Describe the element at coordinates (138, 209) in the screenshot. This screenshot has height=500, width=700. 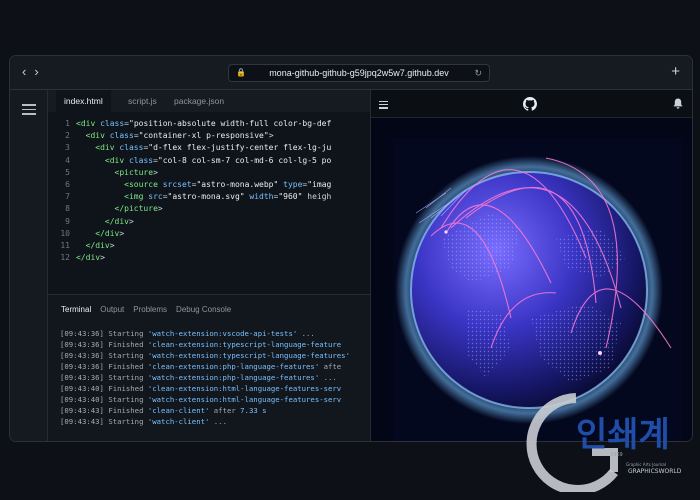
I see `line-code: </picture>` at that location.